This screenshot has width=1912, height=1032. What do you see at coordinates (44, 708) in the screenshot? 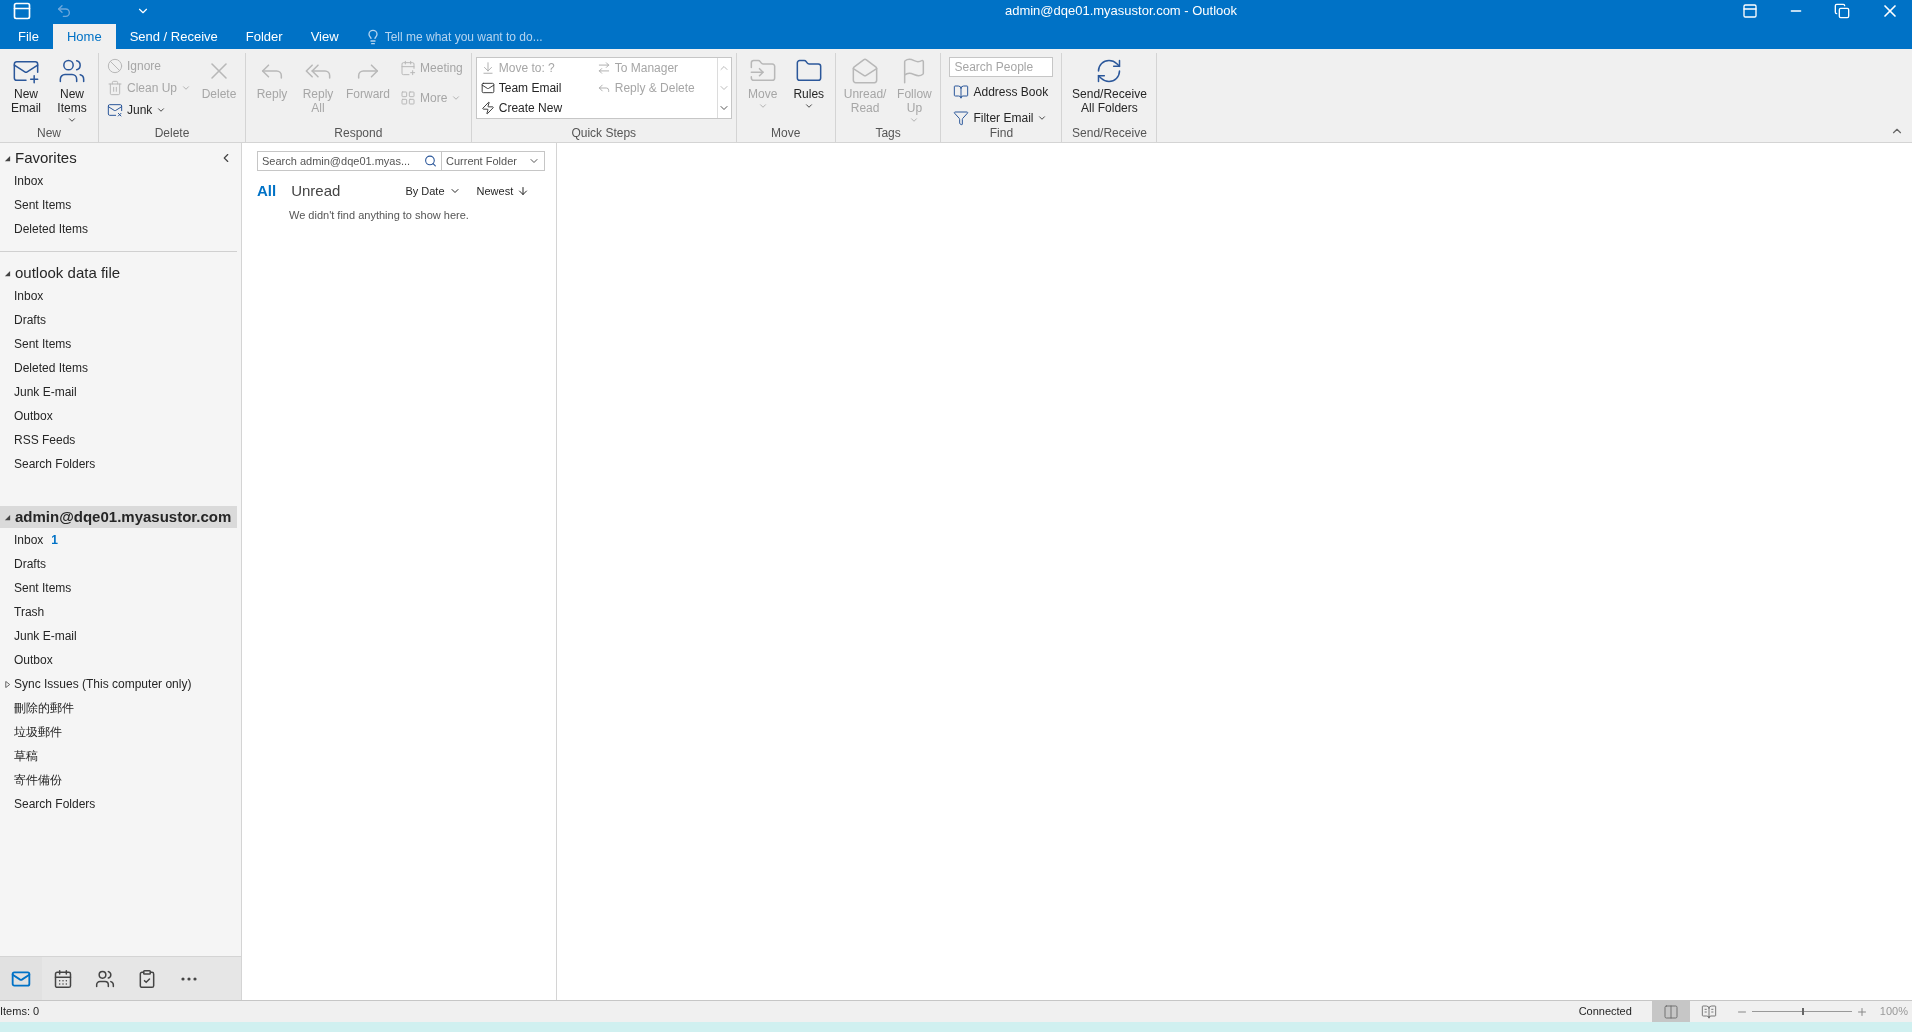
I see `folder-name: 刪除的郵件` at bounding box center [44, 708].